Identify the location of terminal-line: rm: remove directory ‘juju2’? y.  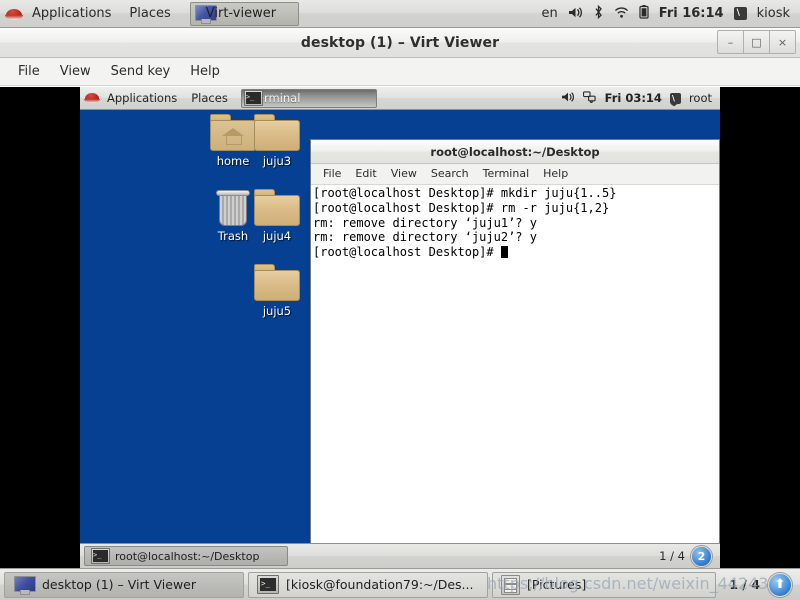
(425, 237).